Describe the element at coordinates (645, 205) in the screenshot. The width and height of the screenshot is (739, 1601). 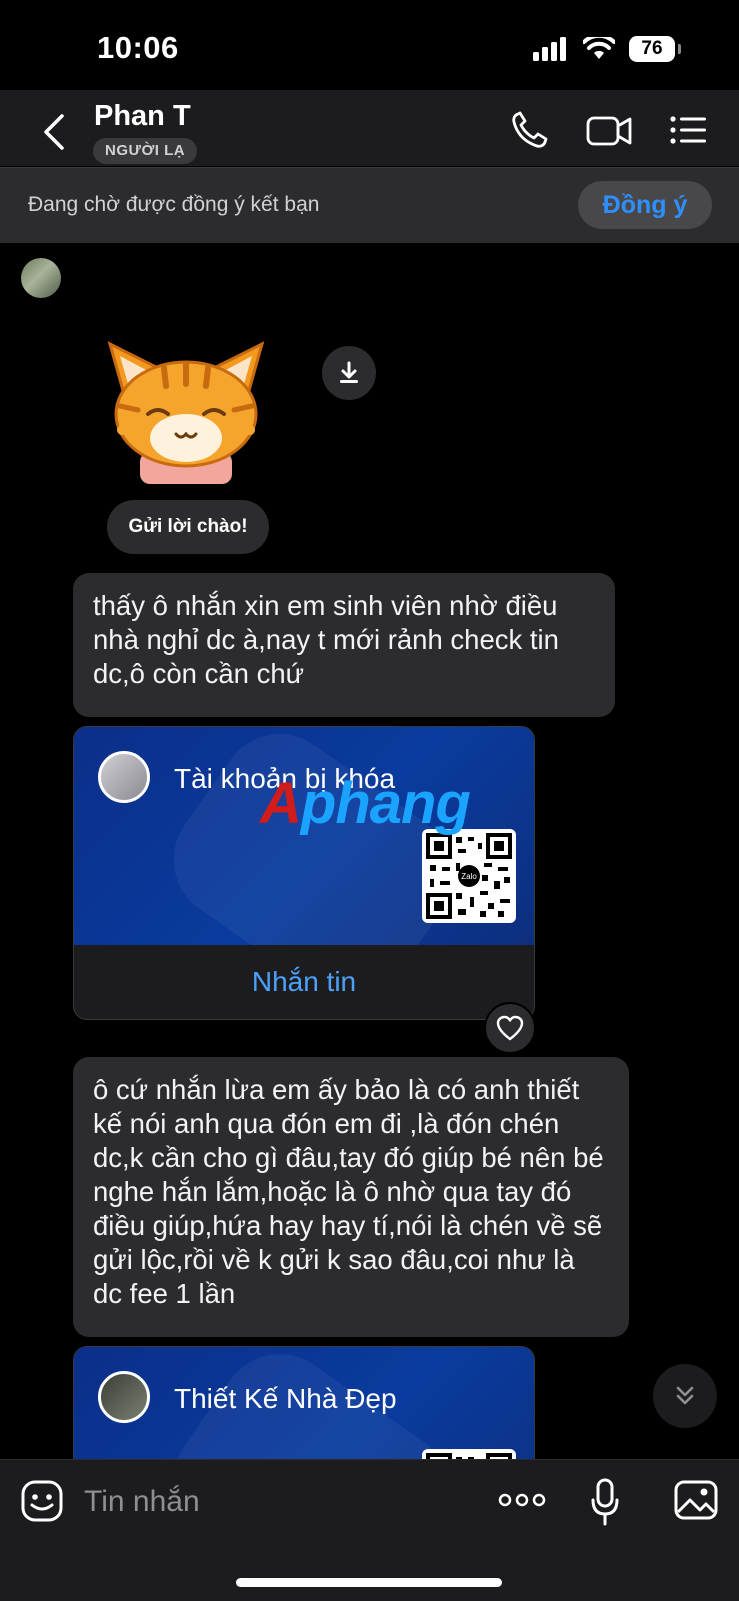
I see `accept-friend-button: Đồng ý` at that location.